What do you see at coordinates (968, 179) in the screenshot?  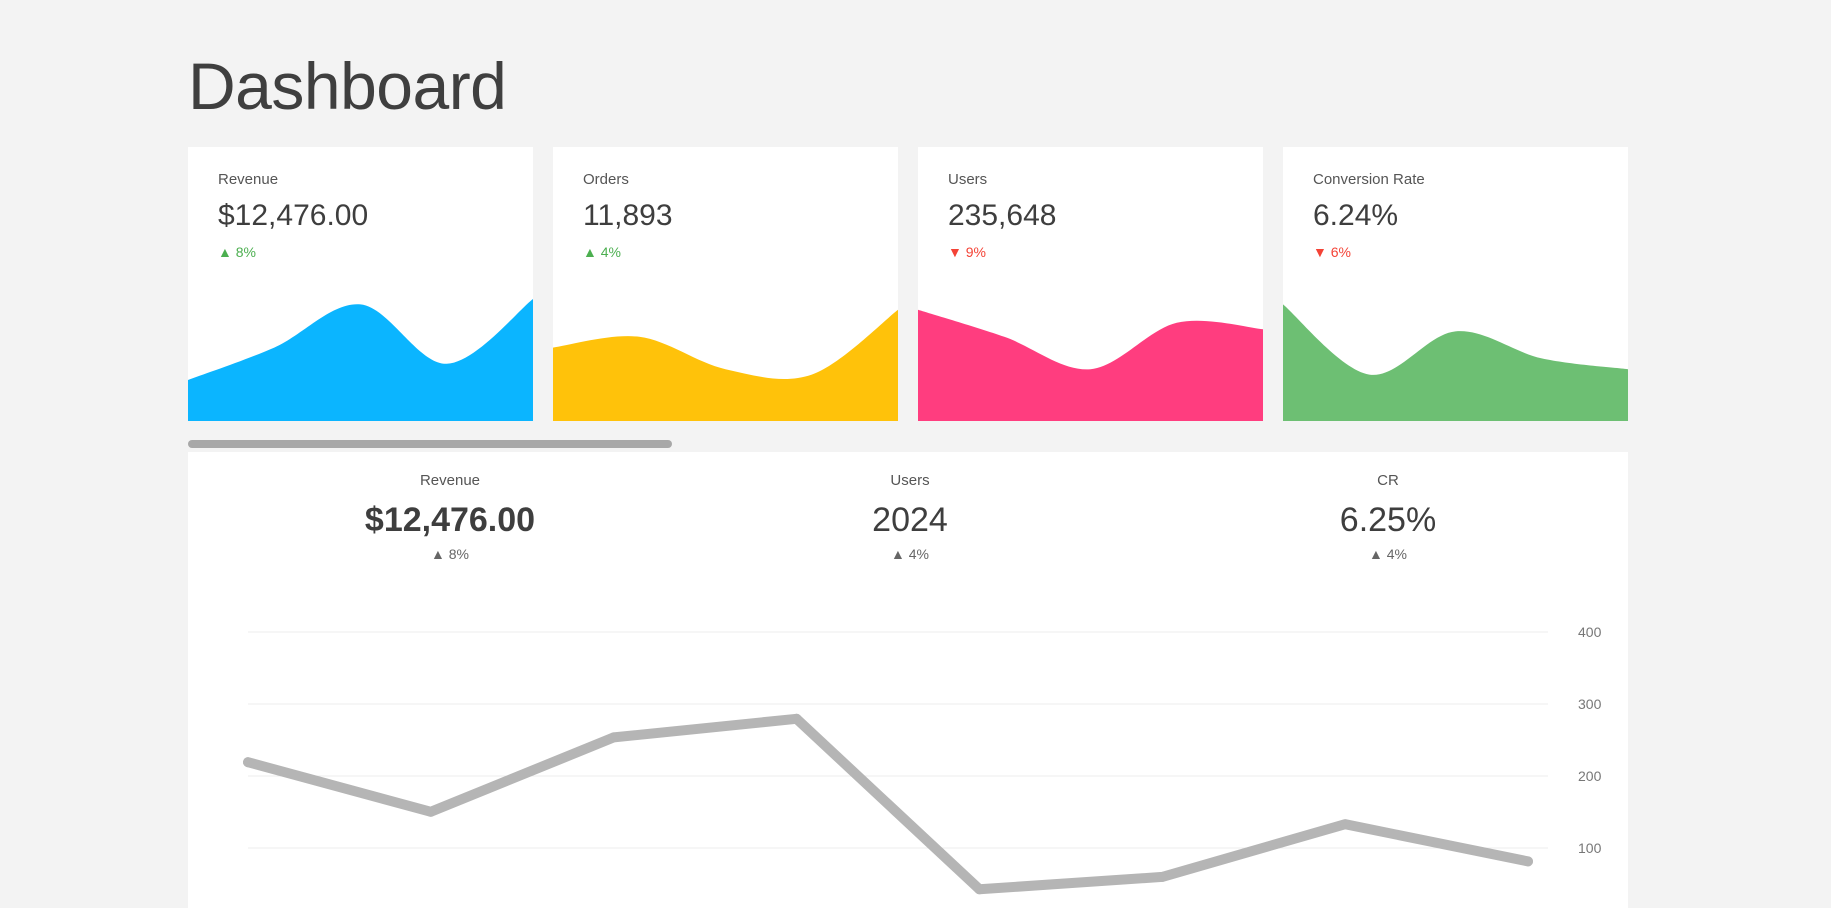 I see `card-label: Users` at bounding box center [968, 179].